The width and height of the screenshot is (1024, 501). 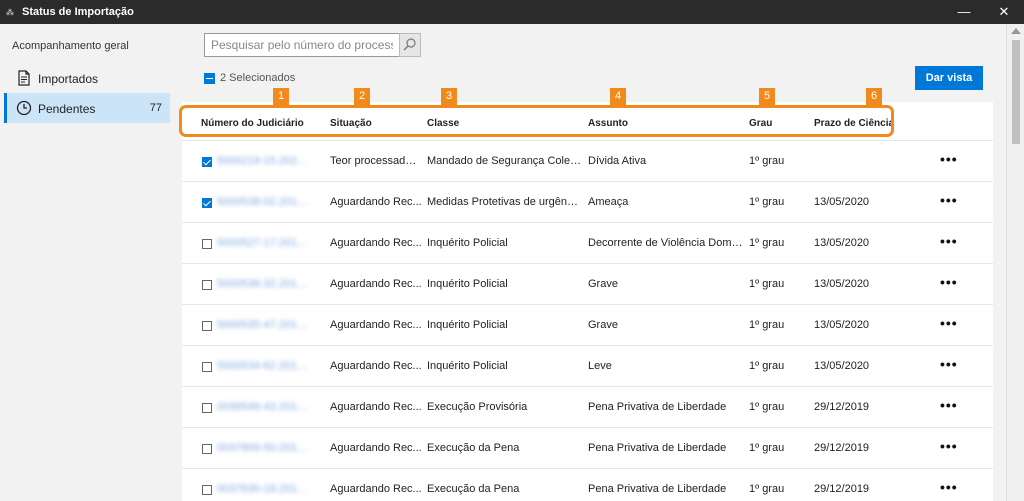 I want to click on scroll-up-icon, so click(x=1016, y=31).